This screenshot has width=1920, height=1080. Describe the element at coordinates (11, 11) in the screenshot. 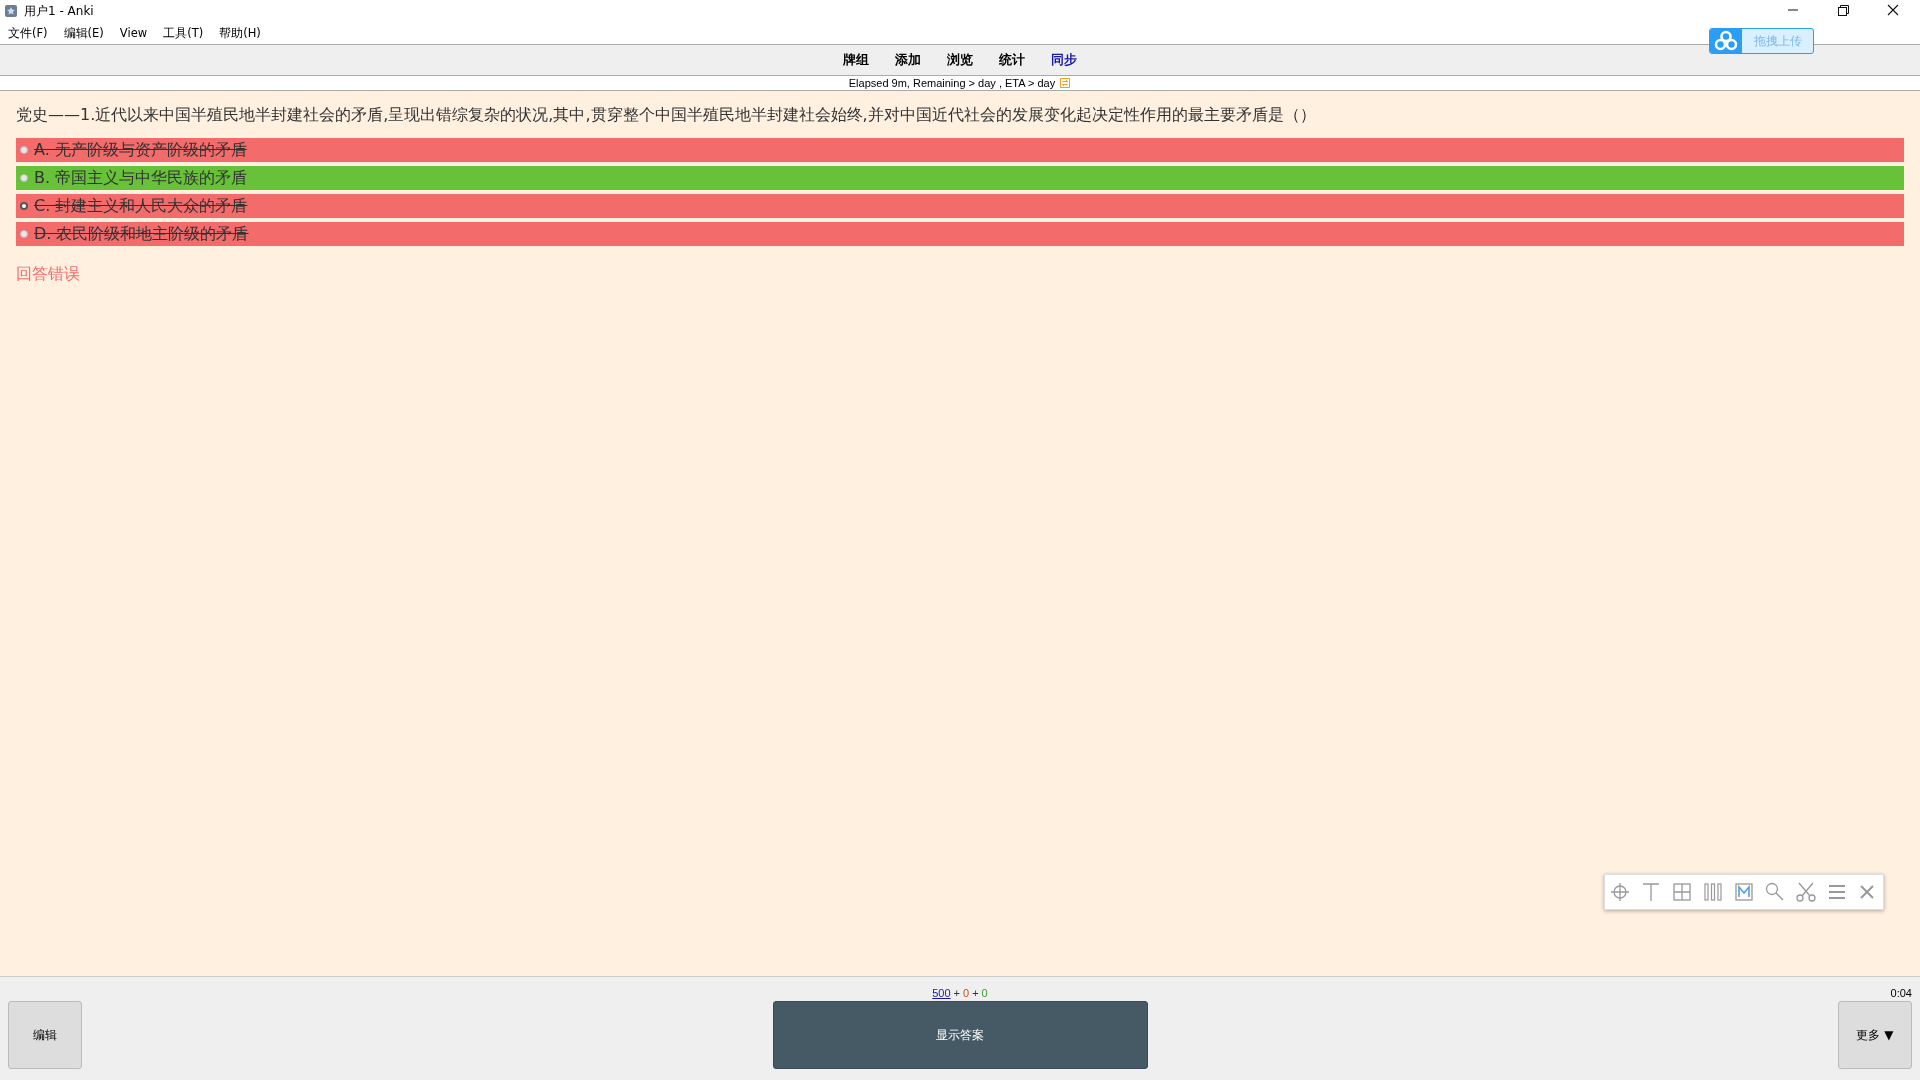

I see `app-icon` at that location.